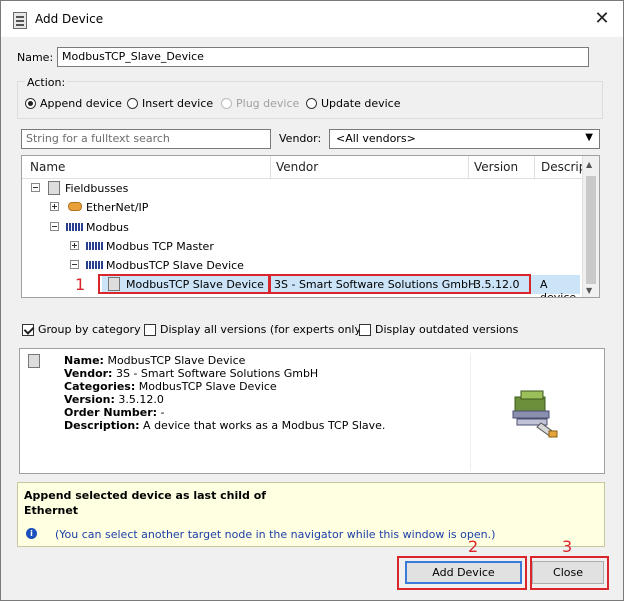  Describe the element at coordinates (302, 227) in the screenshot. I see `tree-row-modbus: Modbus` at that location.